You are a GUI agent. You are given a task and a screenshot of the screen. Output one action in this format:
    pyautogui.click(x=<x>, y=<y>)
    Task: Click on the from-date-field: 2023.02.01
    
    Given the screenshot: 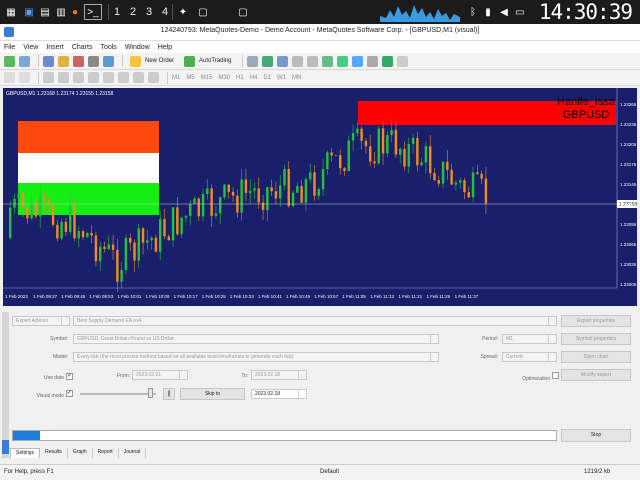 What is the action you would take?
    pyautogui.click(x=160, y=375)
    